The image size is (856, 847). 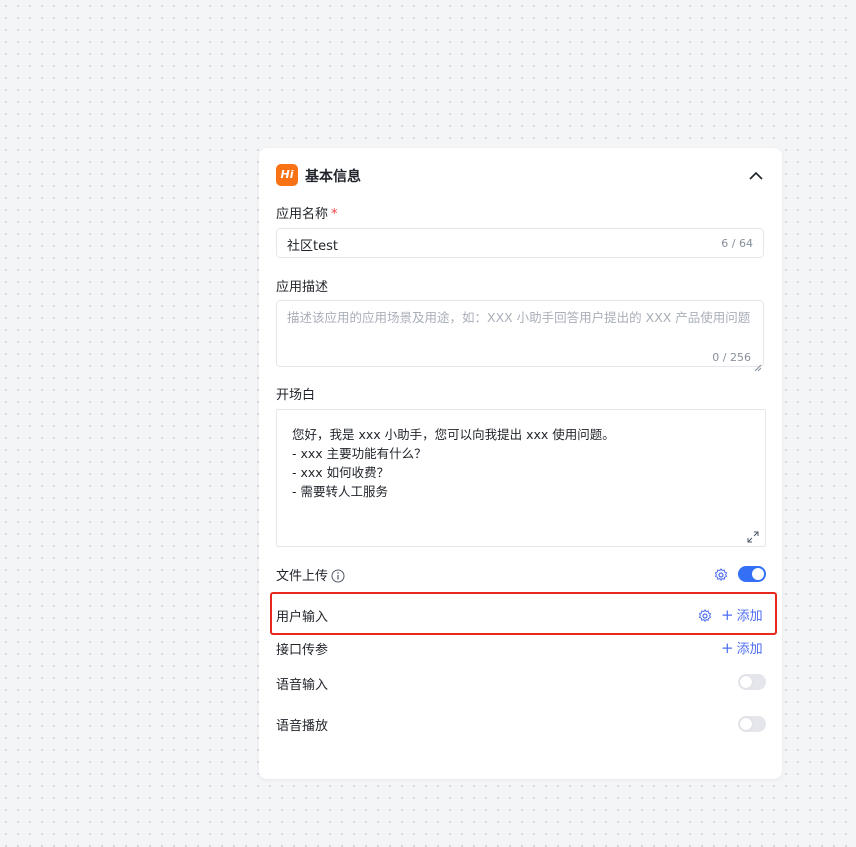 What do you see at coordinates (523, 613) in the screenshot?
I see `user-input-highlight-box` at bounding box center [523, 613].